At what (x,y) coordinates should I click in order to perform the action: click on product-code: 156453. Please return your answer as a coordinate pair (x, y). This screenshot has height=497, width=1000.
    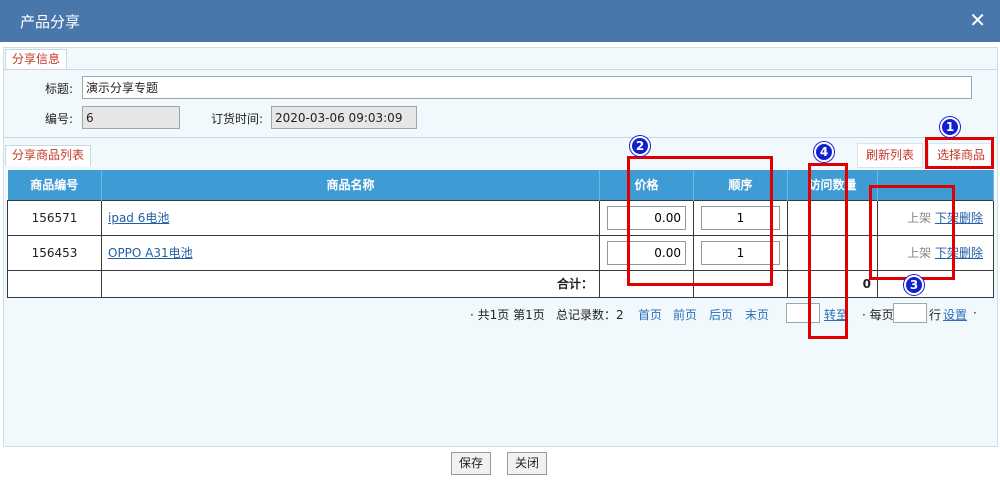
    Looking at the image, I should click on (54, 252).